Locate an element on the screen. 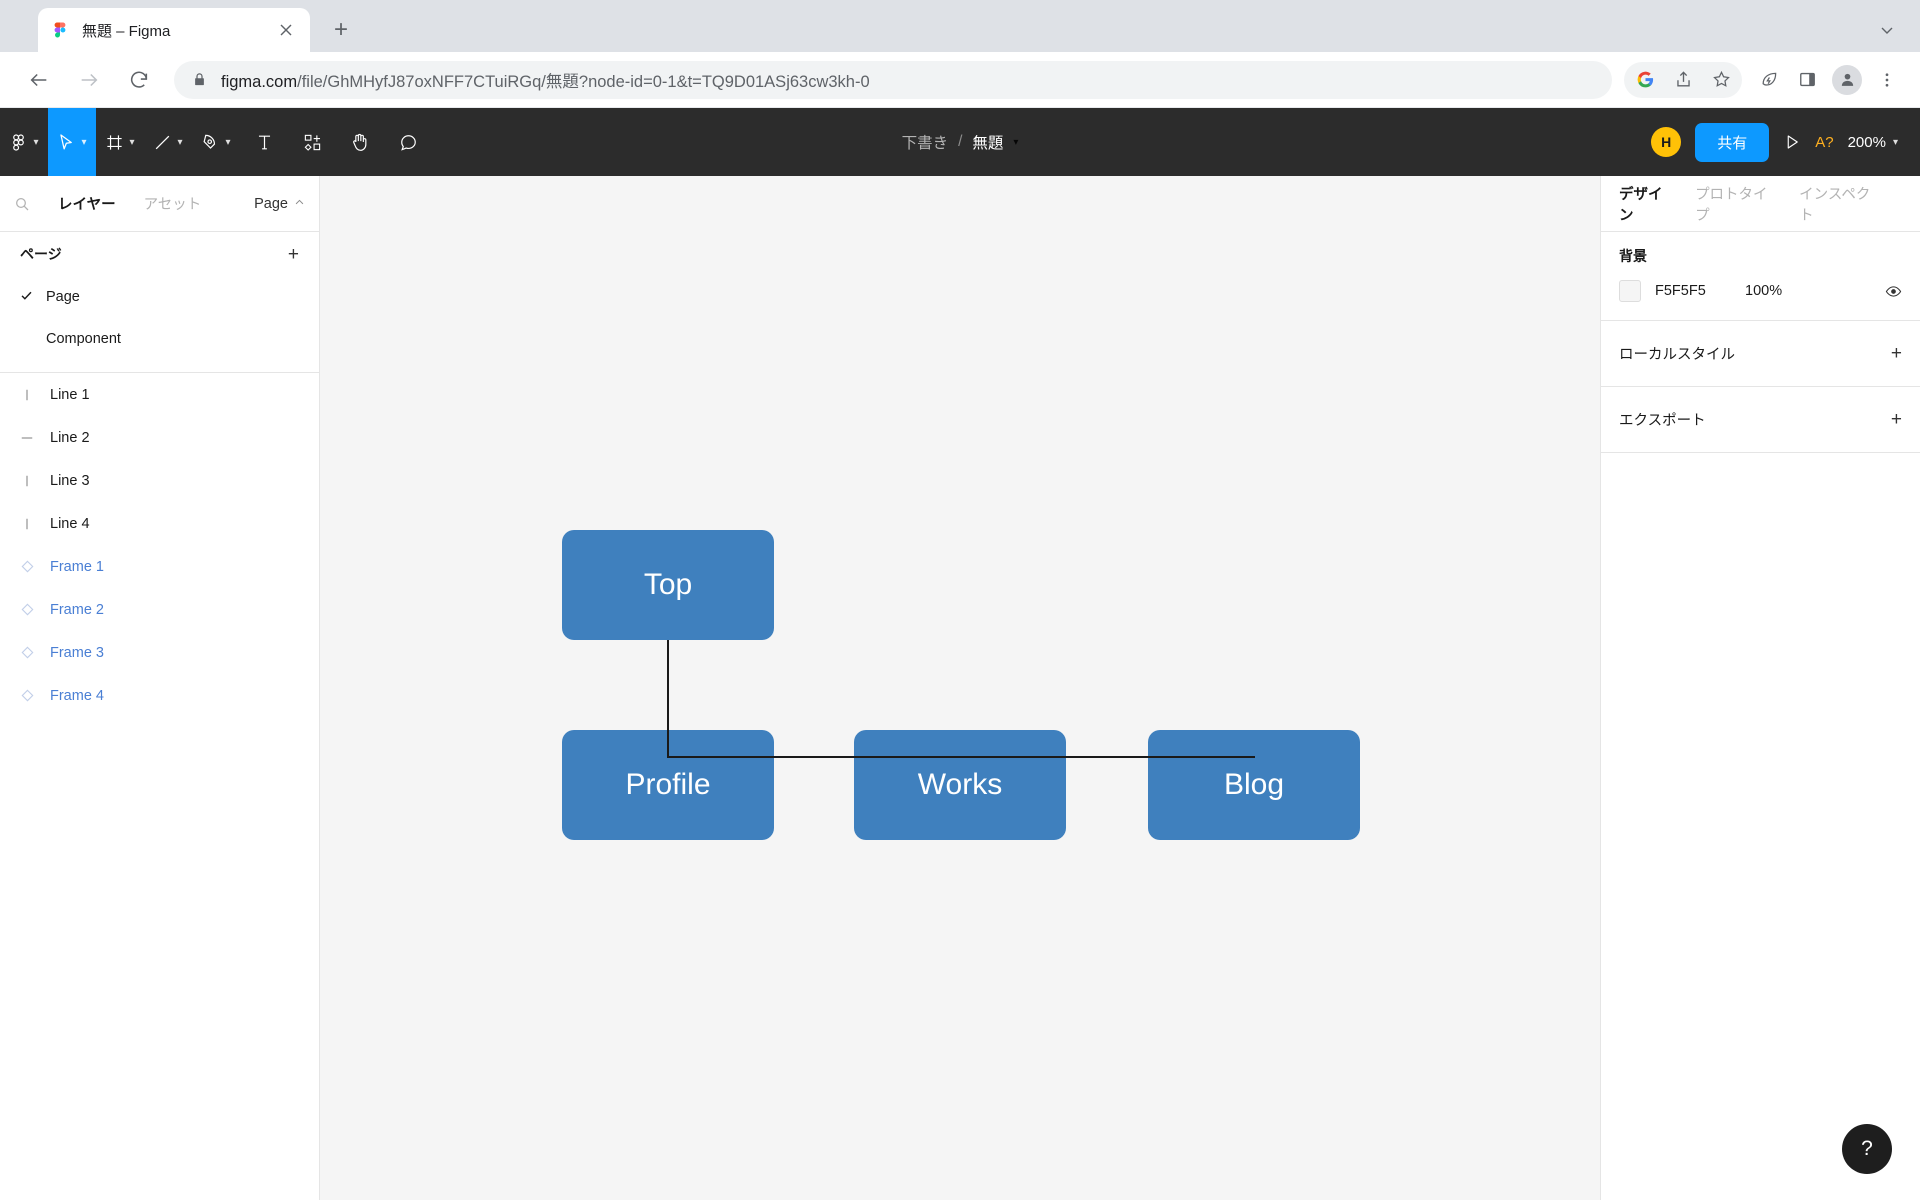  local-styles-row: ローカルスタイル + is located at coordinates (1760, 354).